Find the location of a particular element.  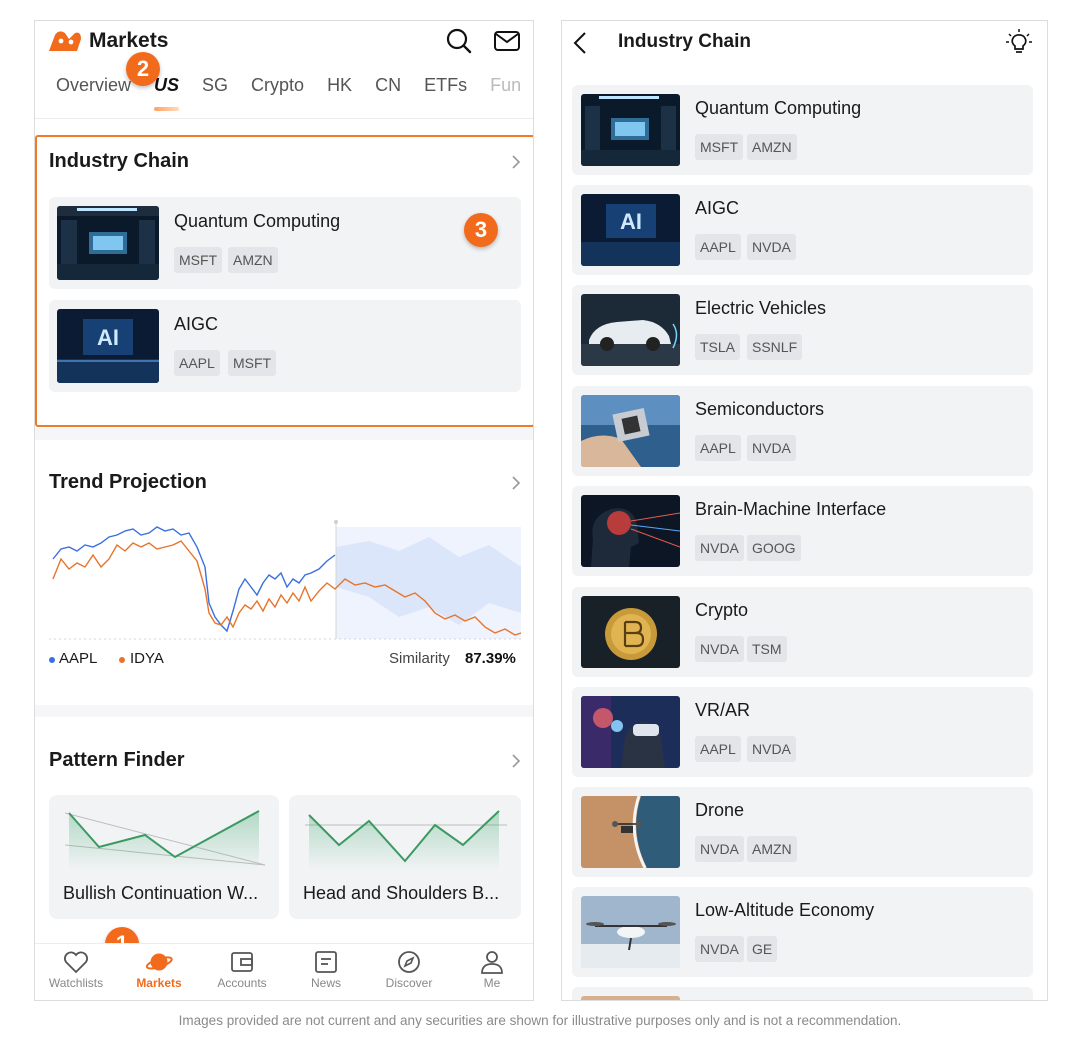

ticker-chip: SSNLF is located at coordinates (775, 347).